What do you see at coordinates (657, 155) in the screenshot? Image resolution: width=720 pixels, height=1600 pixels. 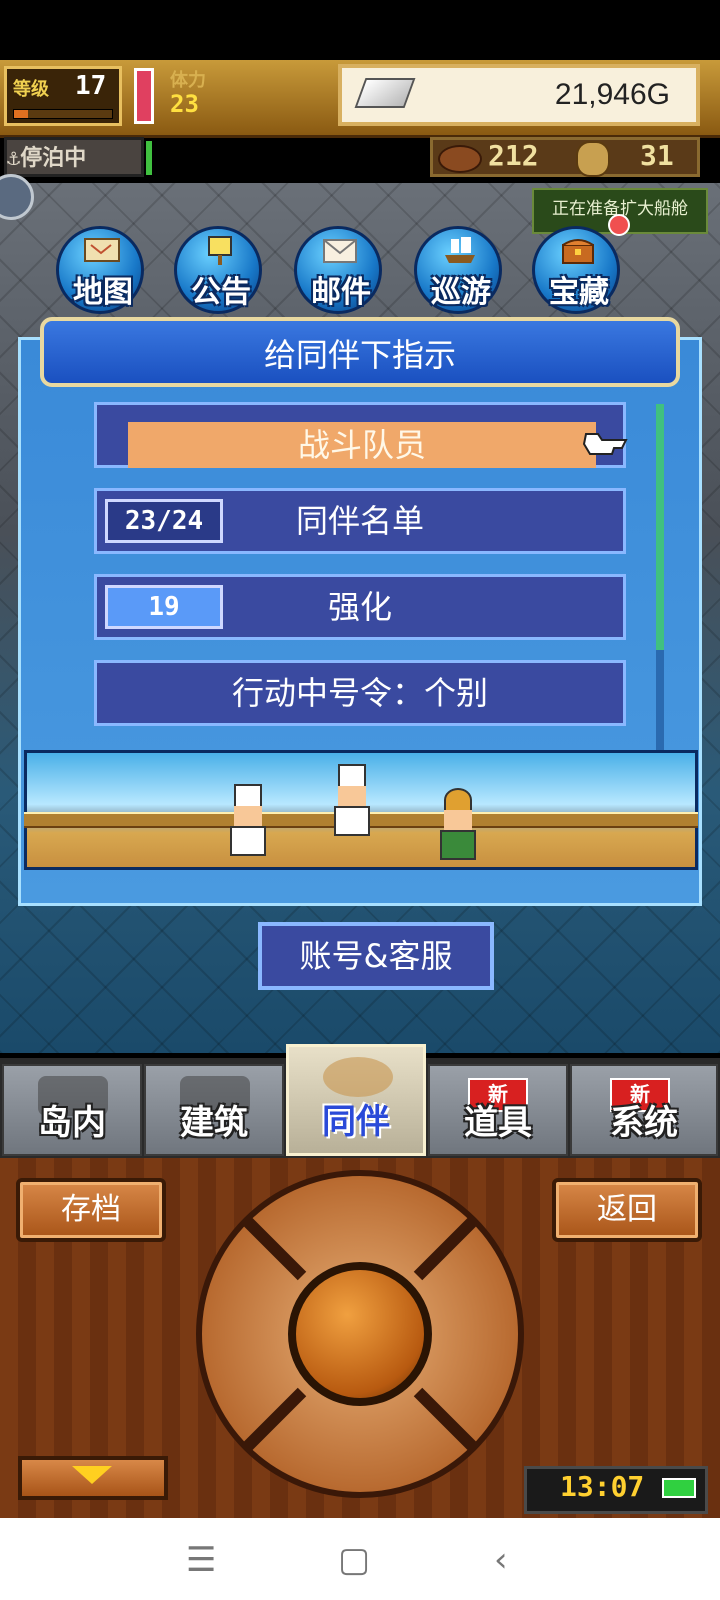 I see `medal-value: 31` at bounding box center [657, 155].